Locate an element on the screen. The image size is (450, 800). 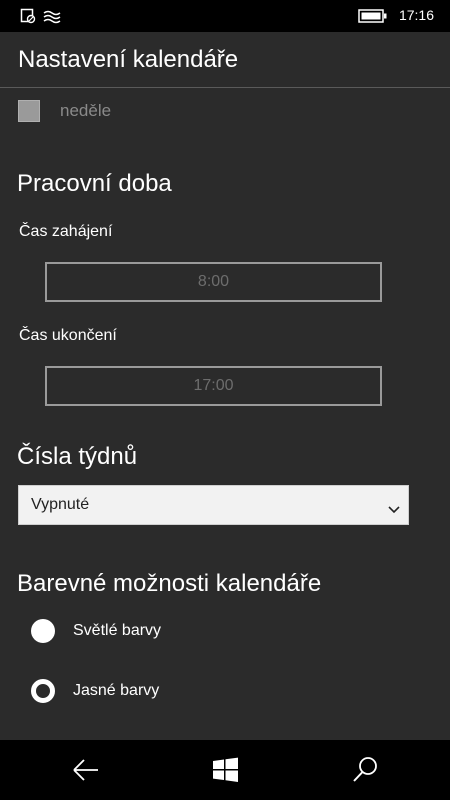
battery-icon is located at coordinates (373, 18).